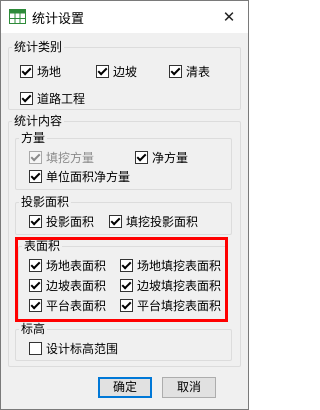 This screenshot has width=320, height=410. Describe the element at coordinates (76, 305) in the screenshot. I see `checkbox-platform-surface-area-label: 平台表面积` at that location.